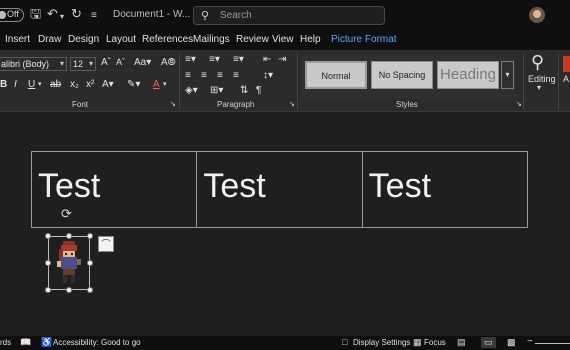 The width and height of the screenshot is (570, 350). Describe the element at coordinates (537, 15) in the screenshot. I see `avatar` at that location.